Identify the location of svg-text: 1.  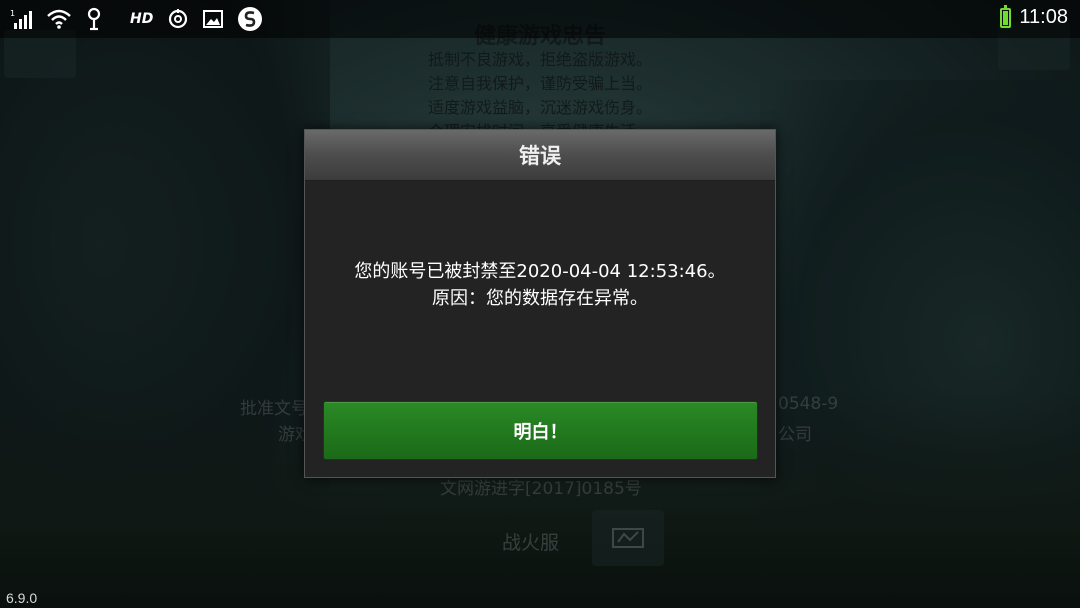
(12, 13).